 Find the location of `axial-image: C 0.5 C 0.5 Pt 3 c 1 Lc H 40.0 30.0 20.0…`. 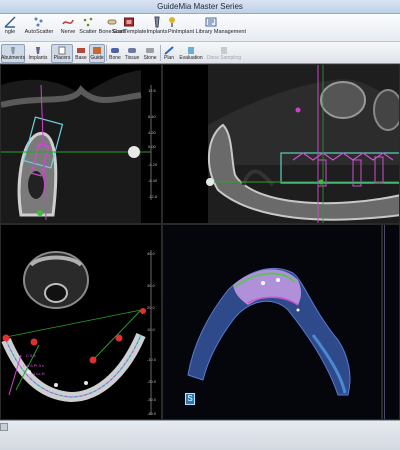

axial-image: C 0.5 C 0.5 Pt 3 c 1 Lc H 40.0 30.0 20.0… is located at coordinates (79, 333).